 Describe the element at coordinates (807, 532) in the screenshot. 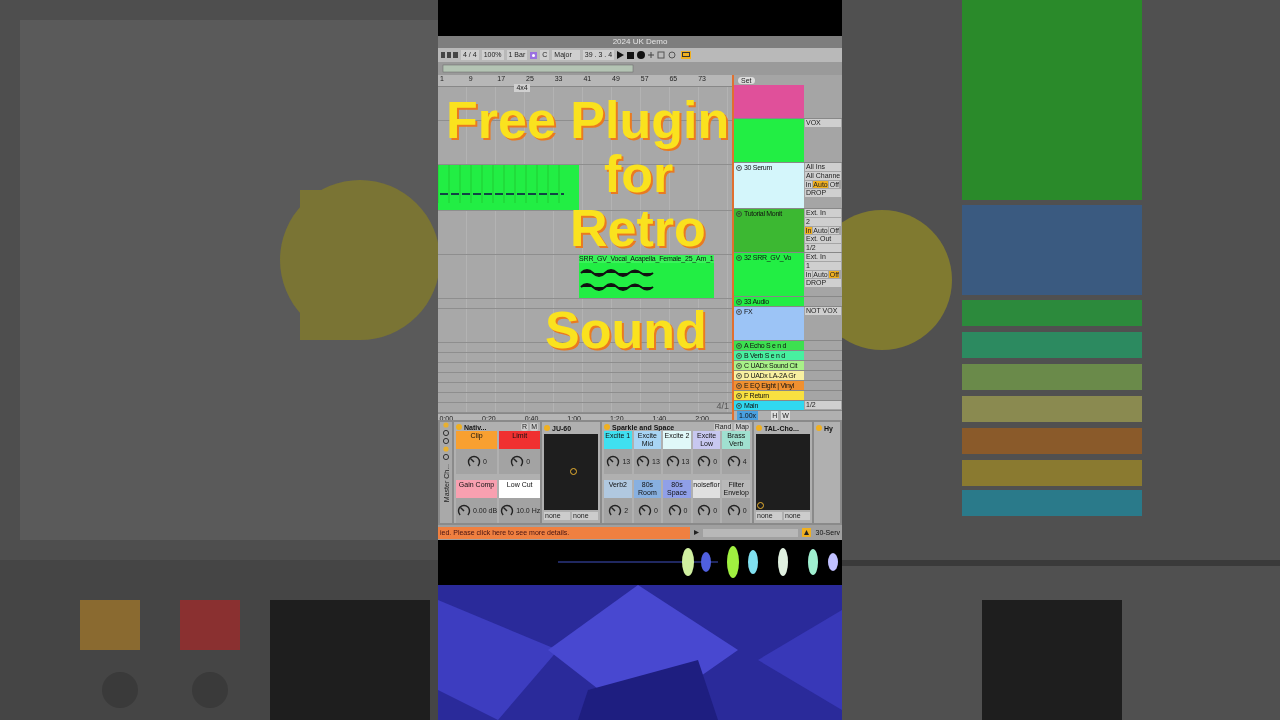

I see `warning-icon` at that location.